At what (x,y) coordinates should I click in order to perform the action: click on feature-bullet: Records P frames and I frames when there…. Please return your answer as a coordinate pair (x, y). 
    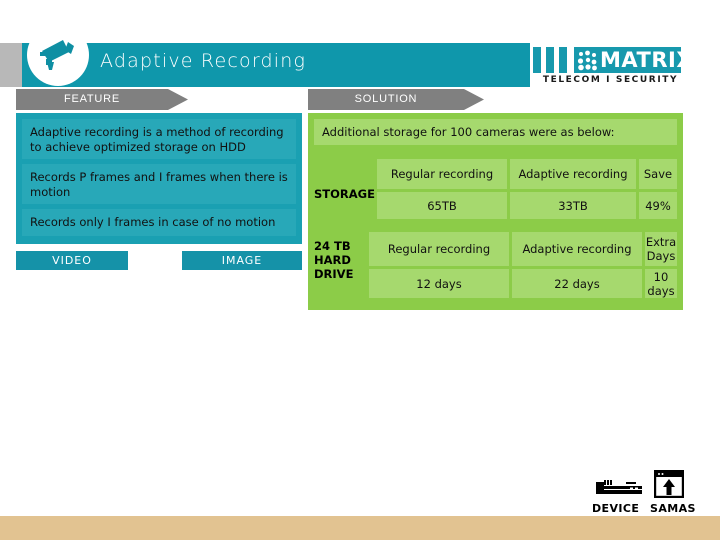
    Looking at the image, I should click on (159, 184).